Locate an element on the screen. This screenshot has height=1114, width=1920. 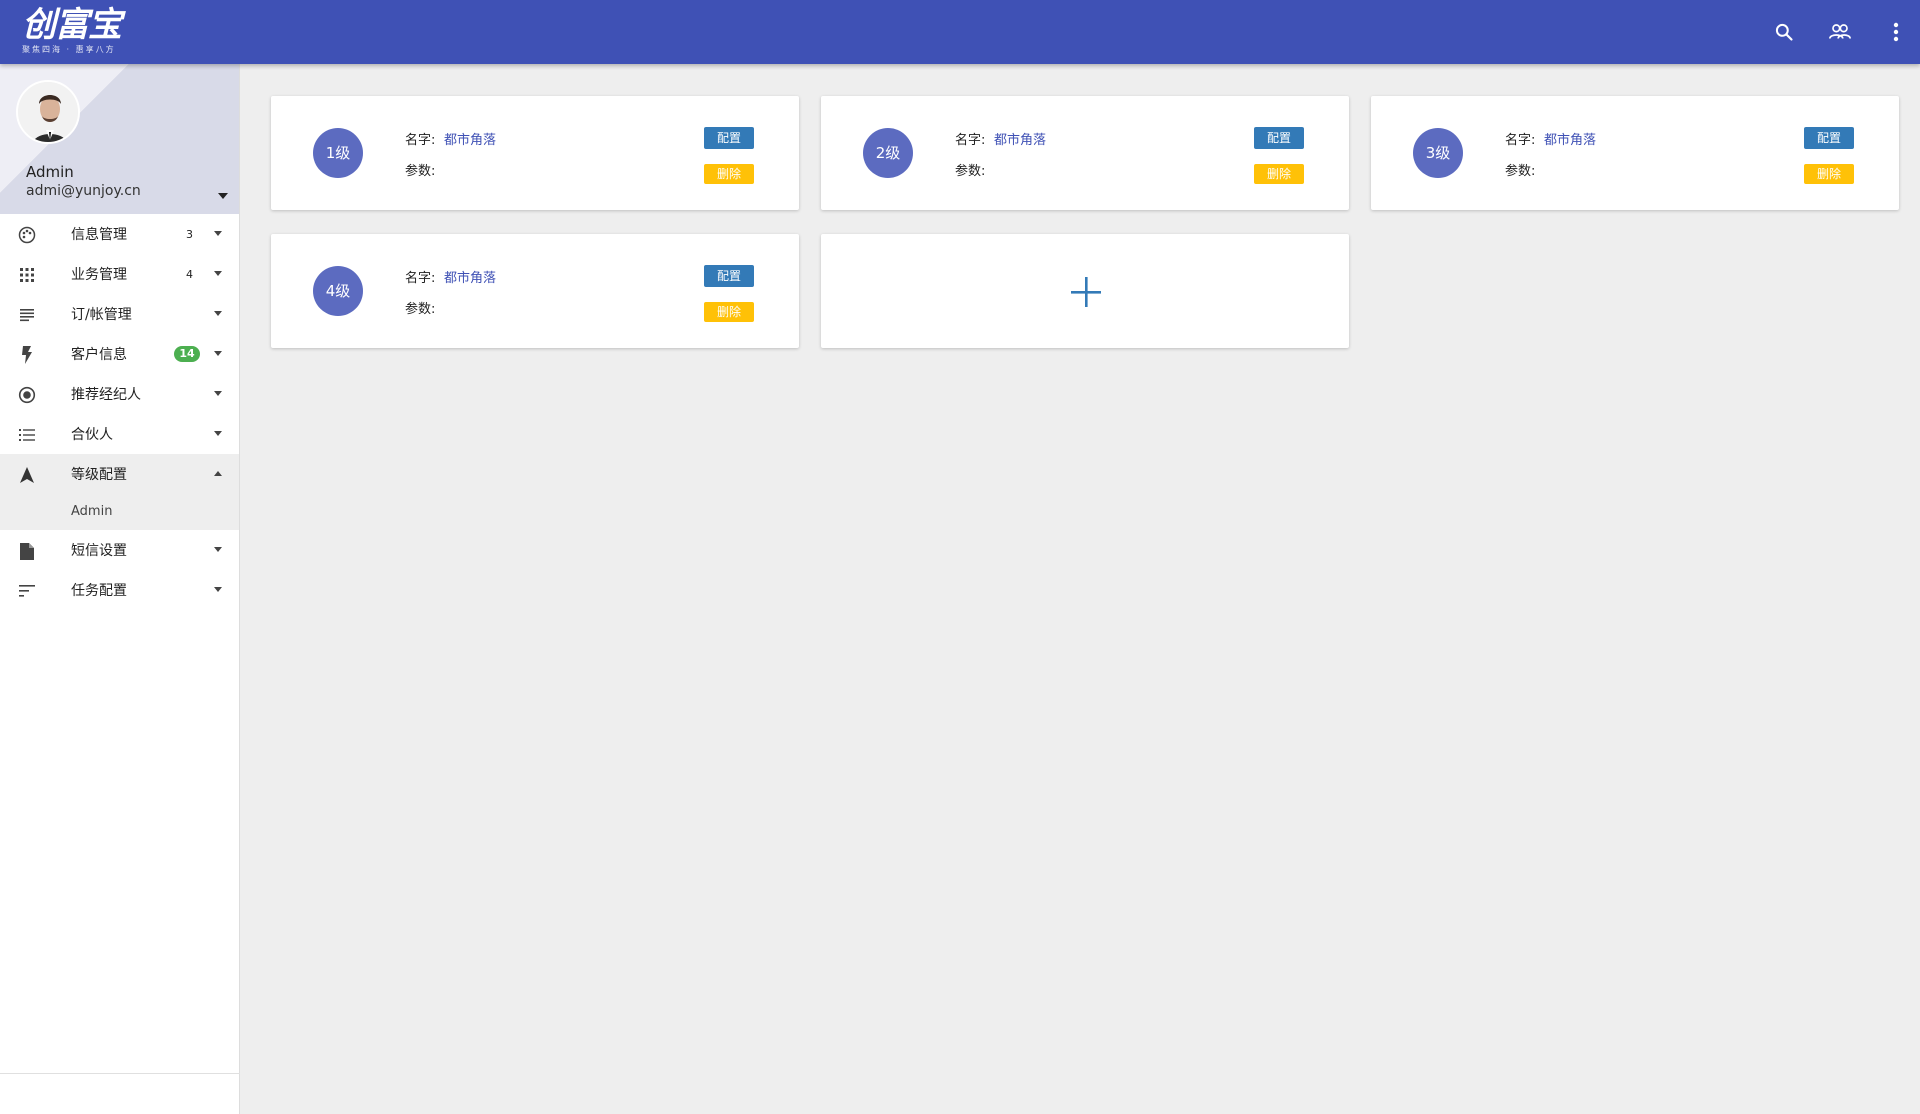
plus-icon is located at coordinates (1086, 292).